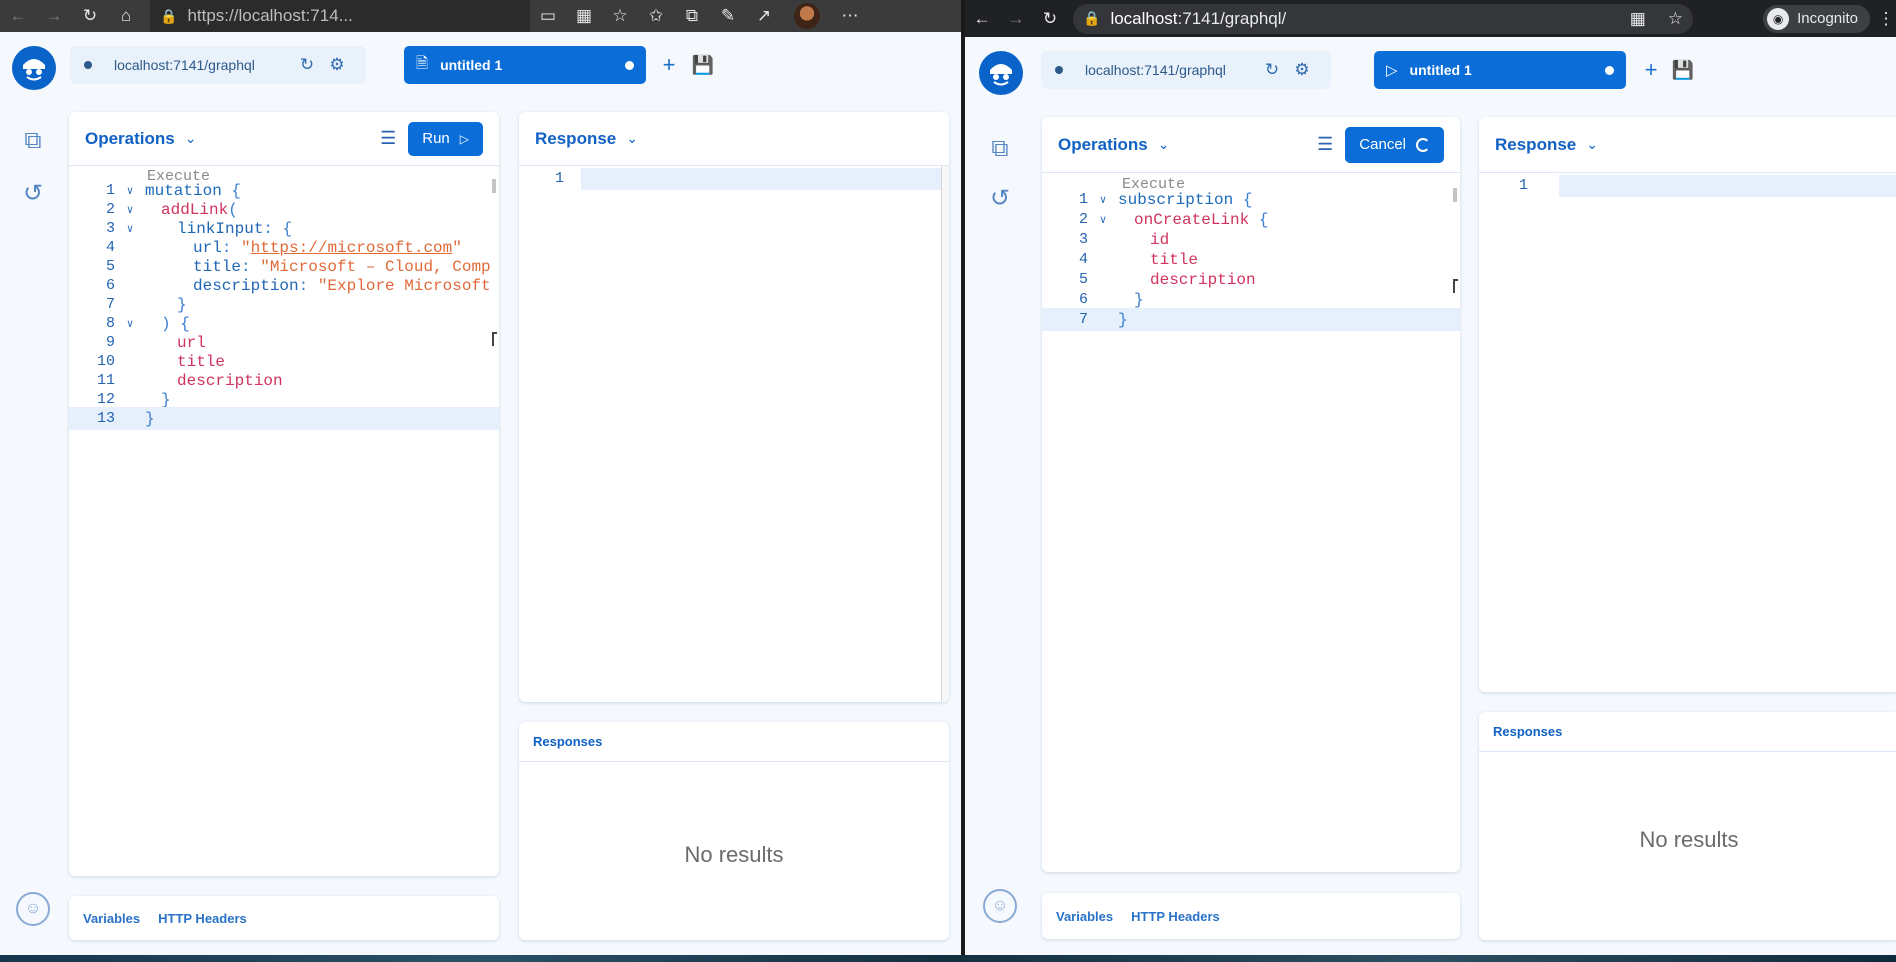 The image size is (1896, 962). What do you see at coordinates (764, 16) in the screenshot?
I see `share-icon: ↗` at bounding box center [764, 16].